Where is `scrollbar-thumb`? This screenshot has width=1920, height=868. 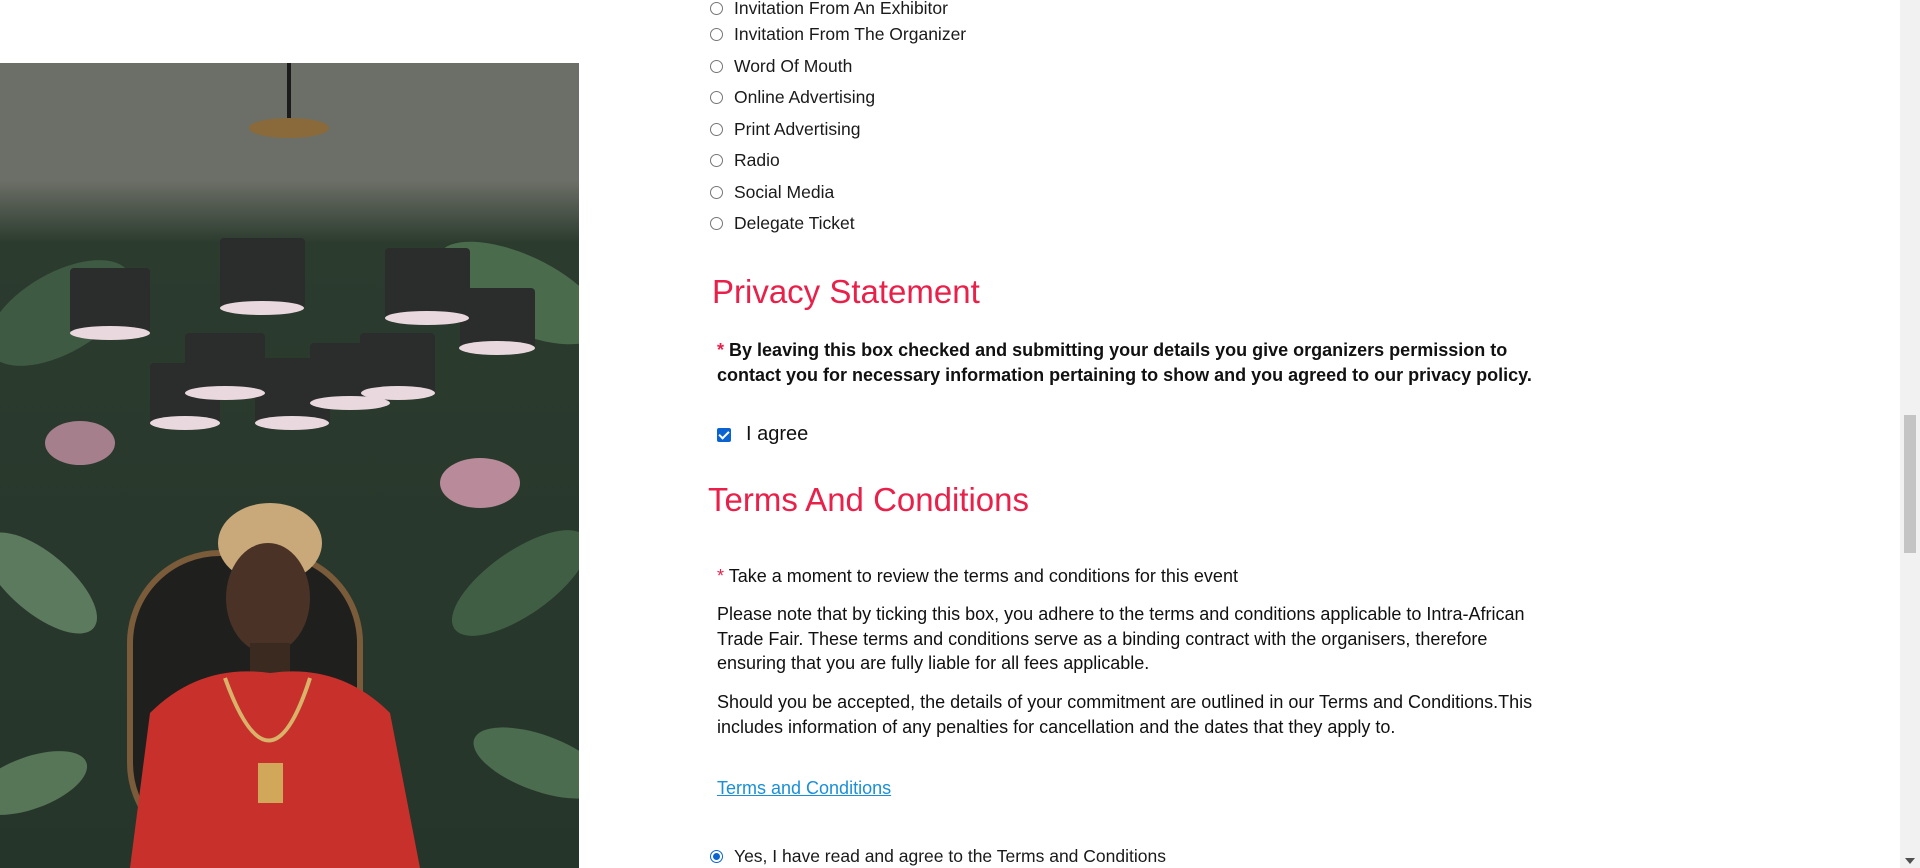
scrollbar-thumb is located at coordinates (1910, 484).